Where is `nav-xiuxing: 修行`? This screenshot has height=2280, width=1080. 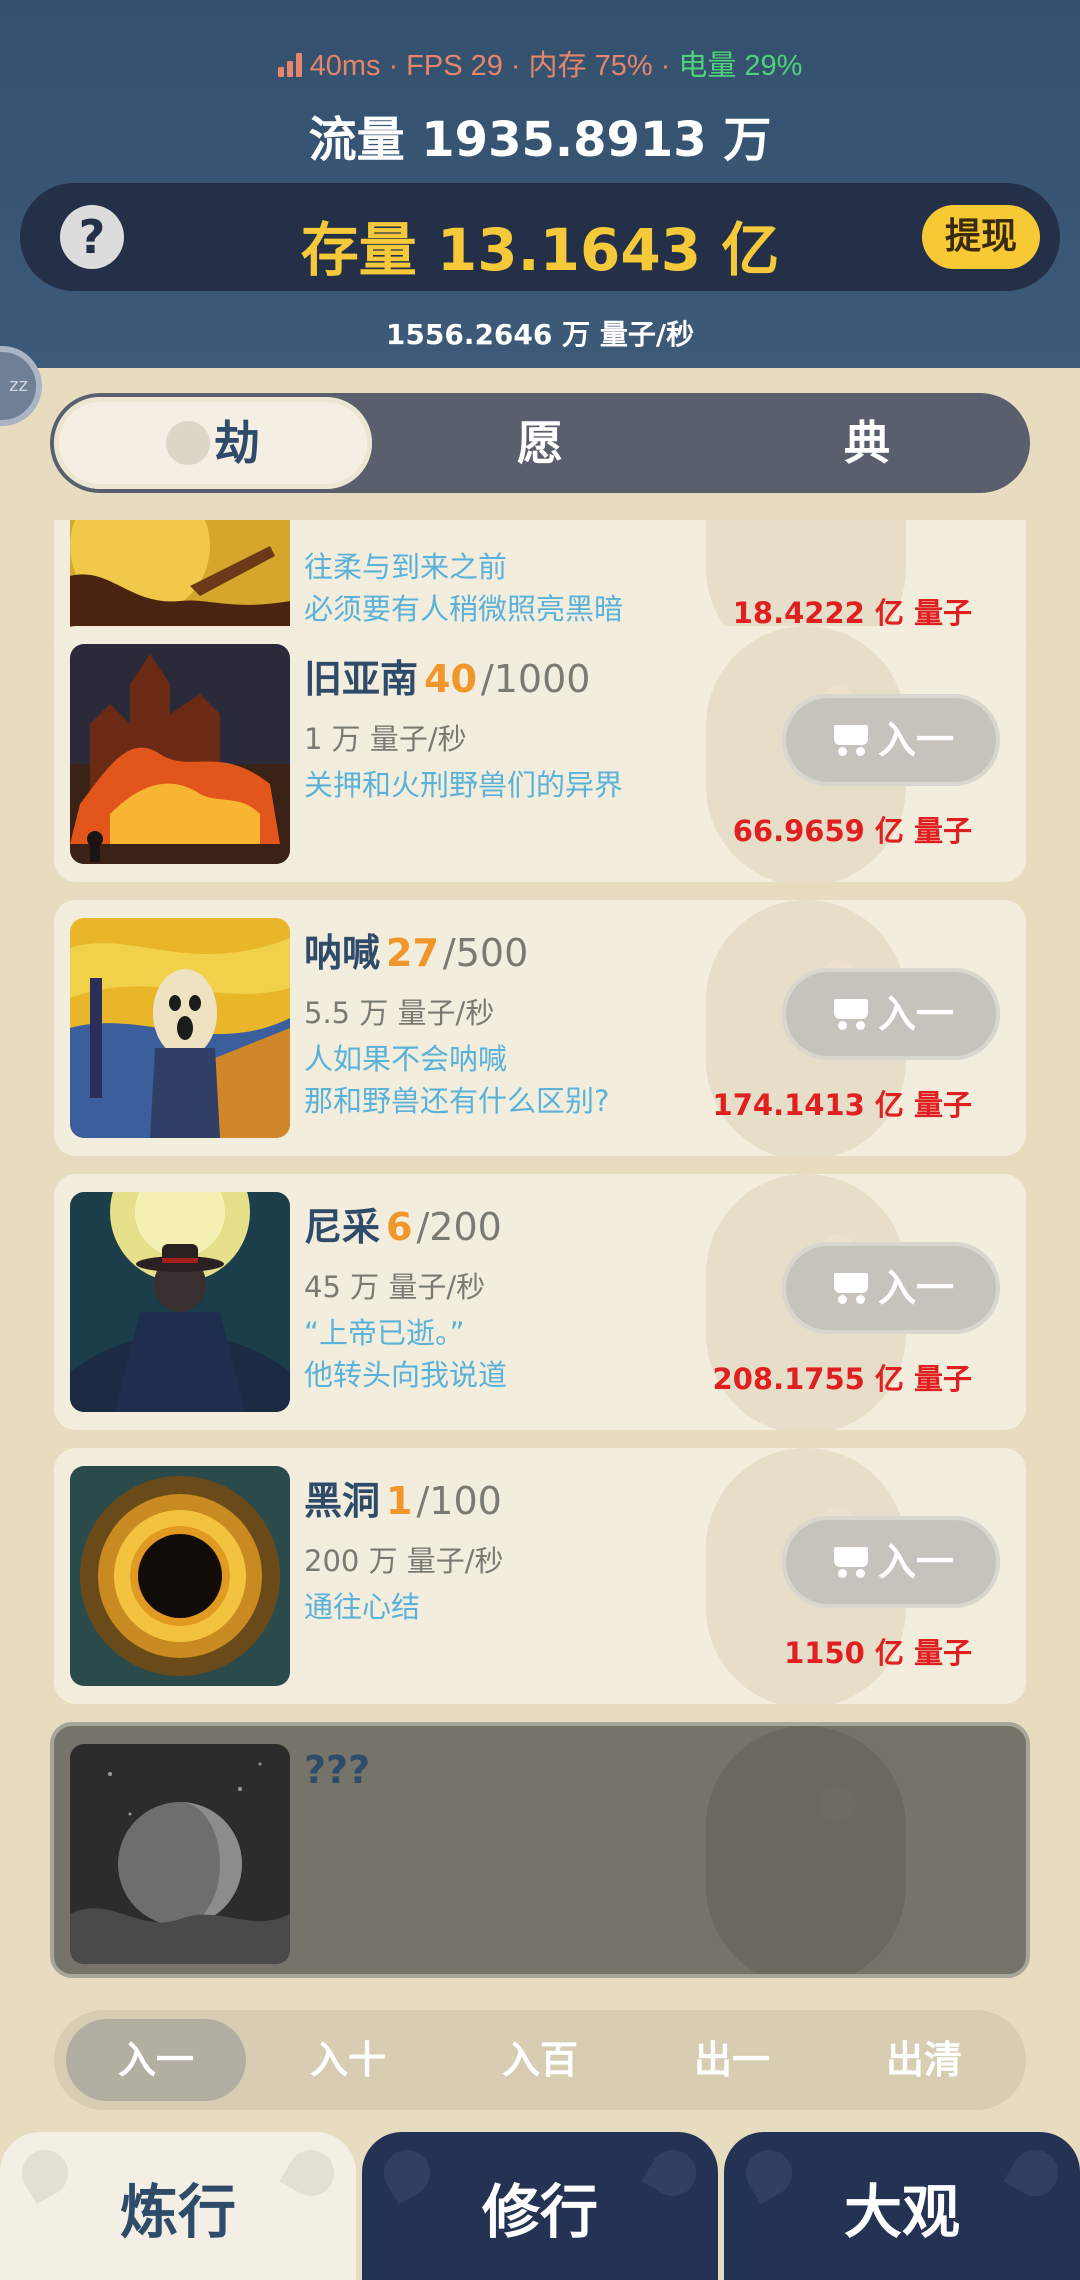
nav-xiuxing: 修行 is located at coordinates (540, 2206).